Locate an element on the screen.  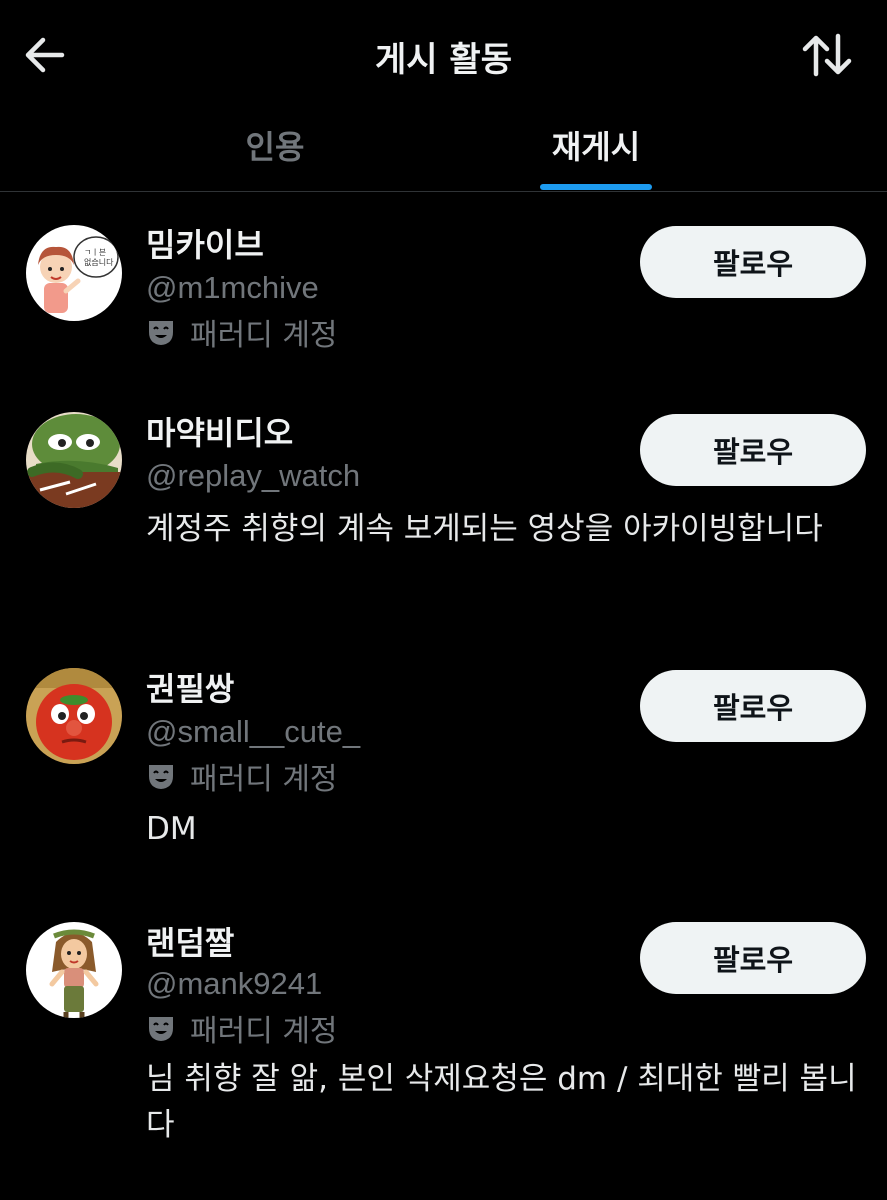
top-bar: 게시 활동 is located at coordinates (443, 55).